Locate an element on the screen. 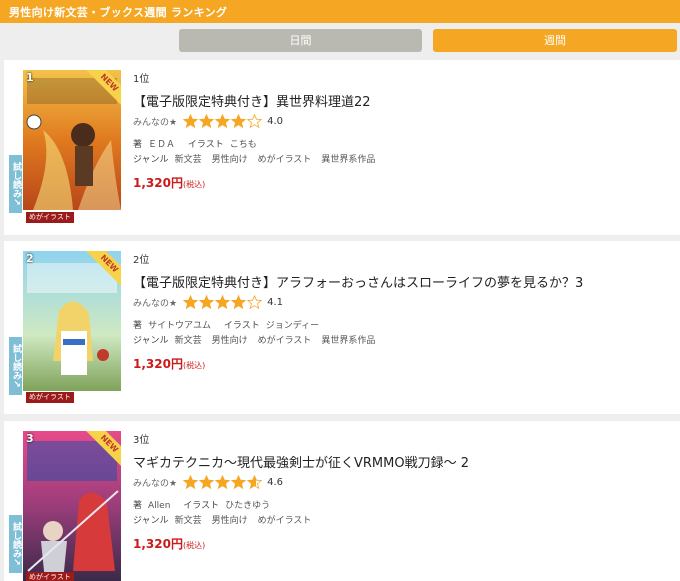 This screenshot has height=581, width=680. book-cover: 1 NEW is located at coordinates (72, 140).